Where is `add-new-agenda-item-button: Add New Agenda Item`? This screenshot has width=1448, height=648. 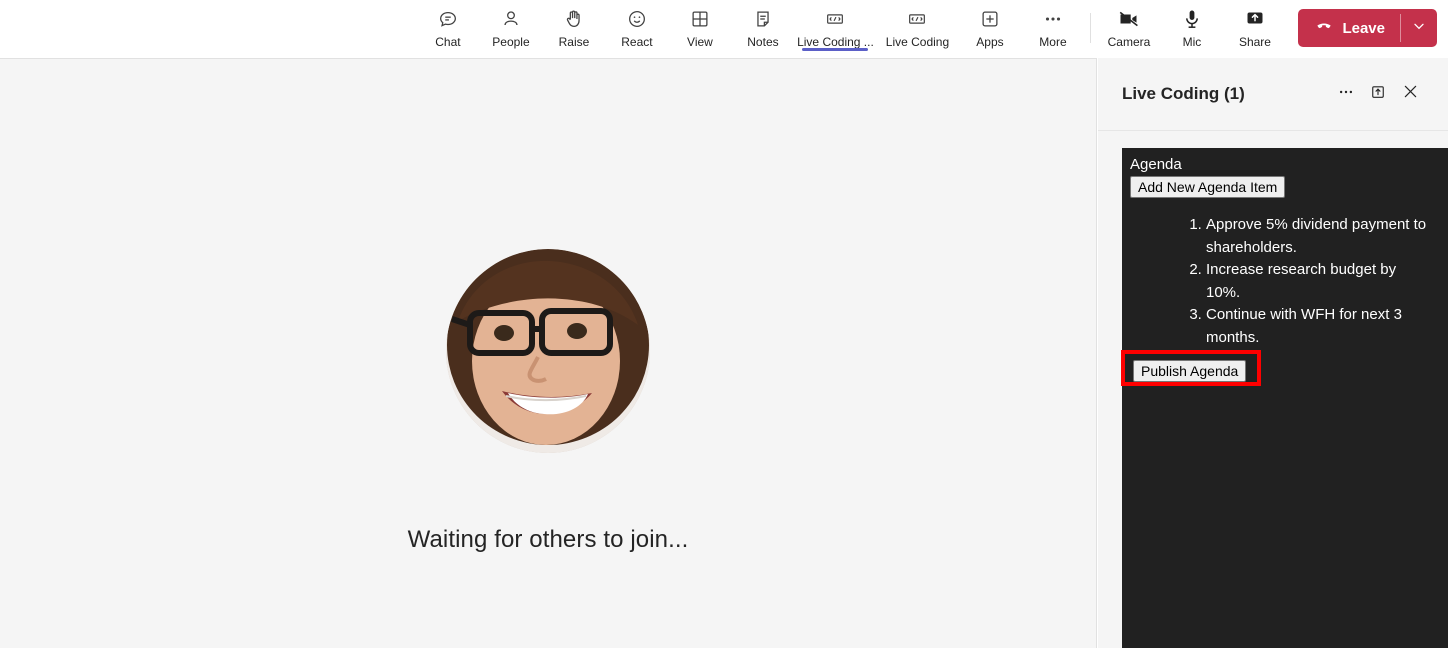
add-new-agenda-item-button: Add New Agenda Item is located at coordinates (1208, 187).